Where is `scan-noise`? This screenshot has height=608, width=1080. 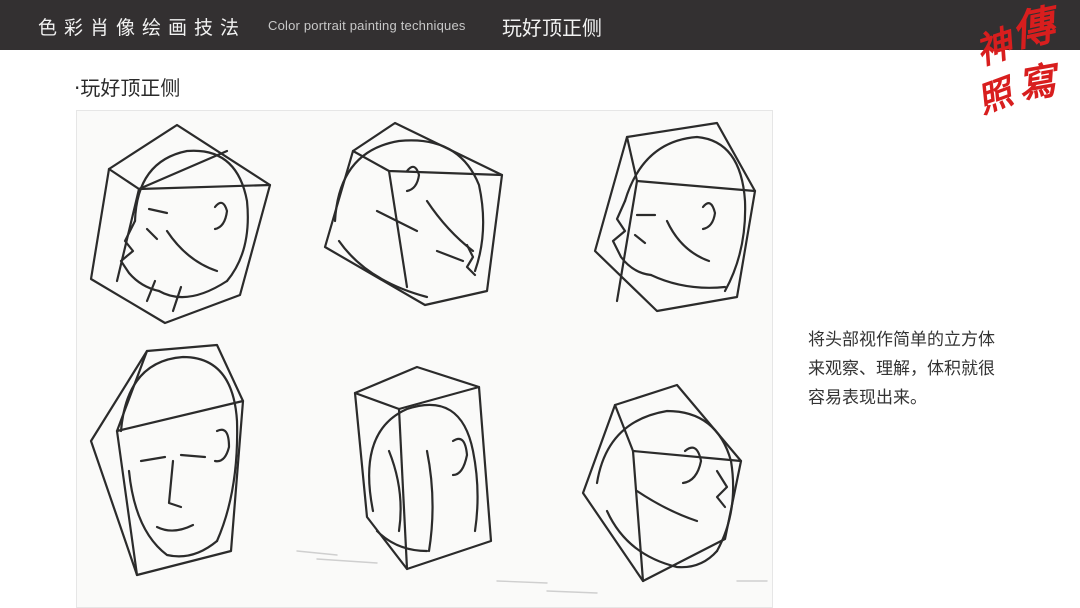 scan-noise is located at coordinates (532, 572).